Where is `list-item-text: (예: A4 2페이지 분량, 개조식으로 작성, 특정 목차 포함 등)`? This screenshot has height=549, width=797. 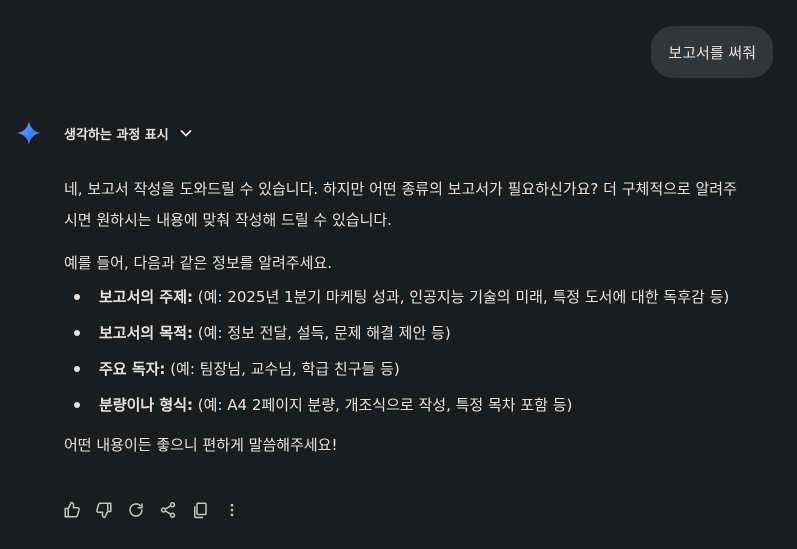
list-item-text: (예: A4 2페이지 분량, 개조식으로 작성, 특정 목차 포함 등) is located at coordinates (383, 405).